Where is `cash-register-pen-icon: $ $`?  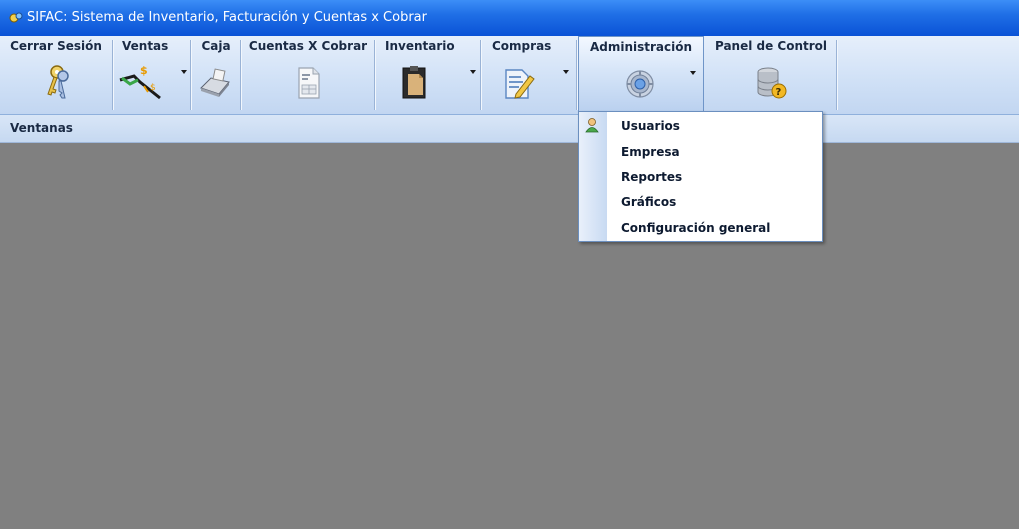 cash-register-pen-icon: $ $ is located at coordinates (140, 82).